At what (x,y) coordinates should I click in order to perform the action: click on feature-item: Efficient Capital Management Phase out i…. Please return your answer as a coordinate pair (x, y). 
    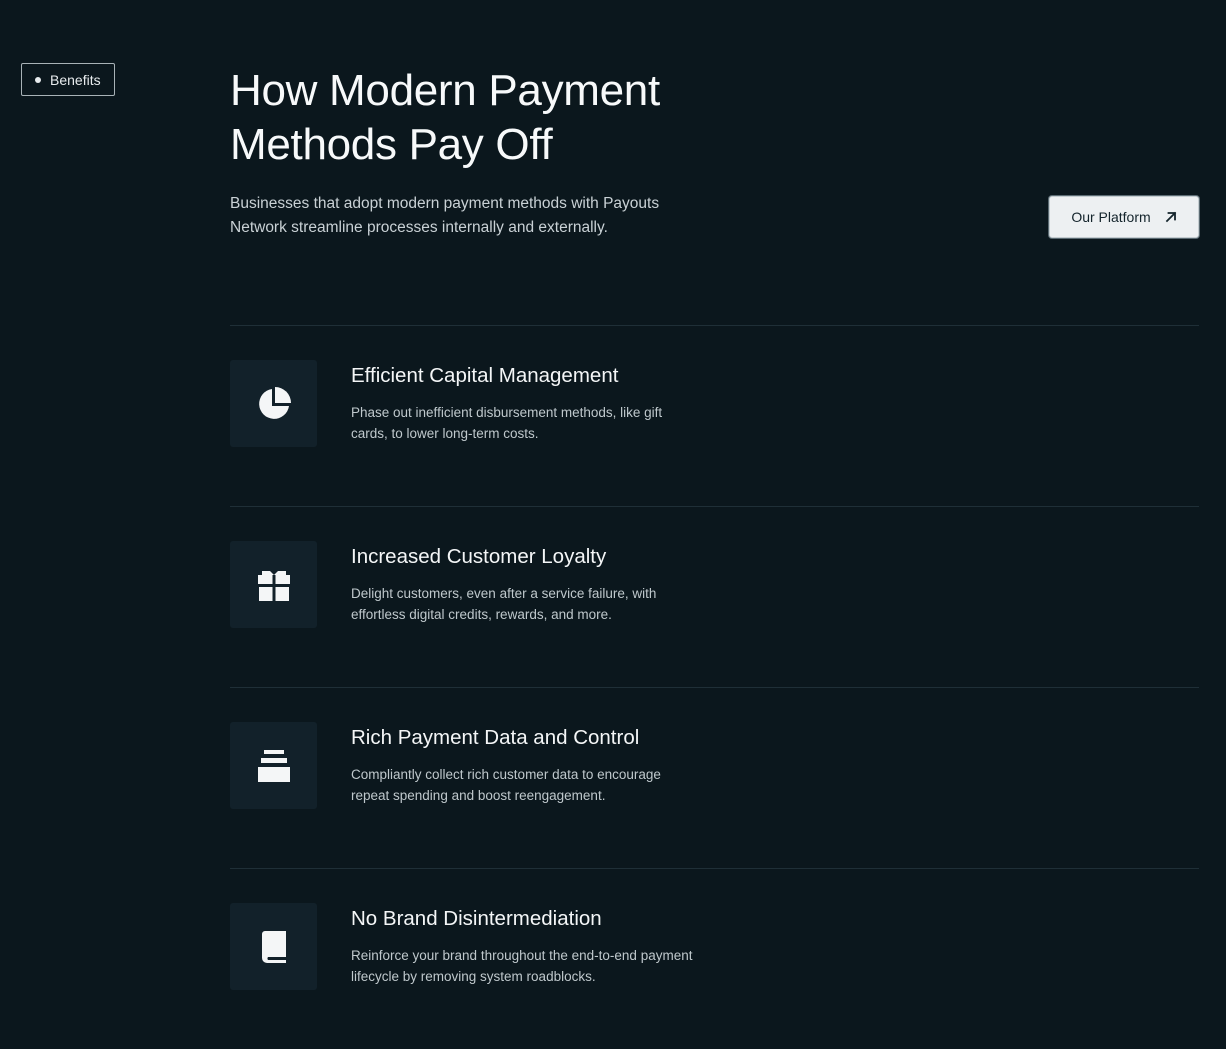
    Looking at the image, I should click on (714, 415).